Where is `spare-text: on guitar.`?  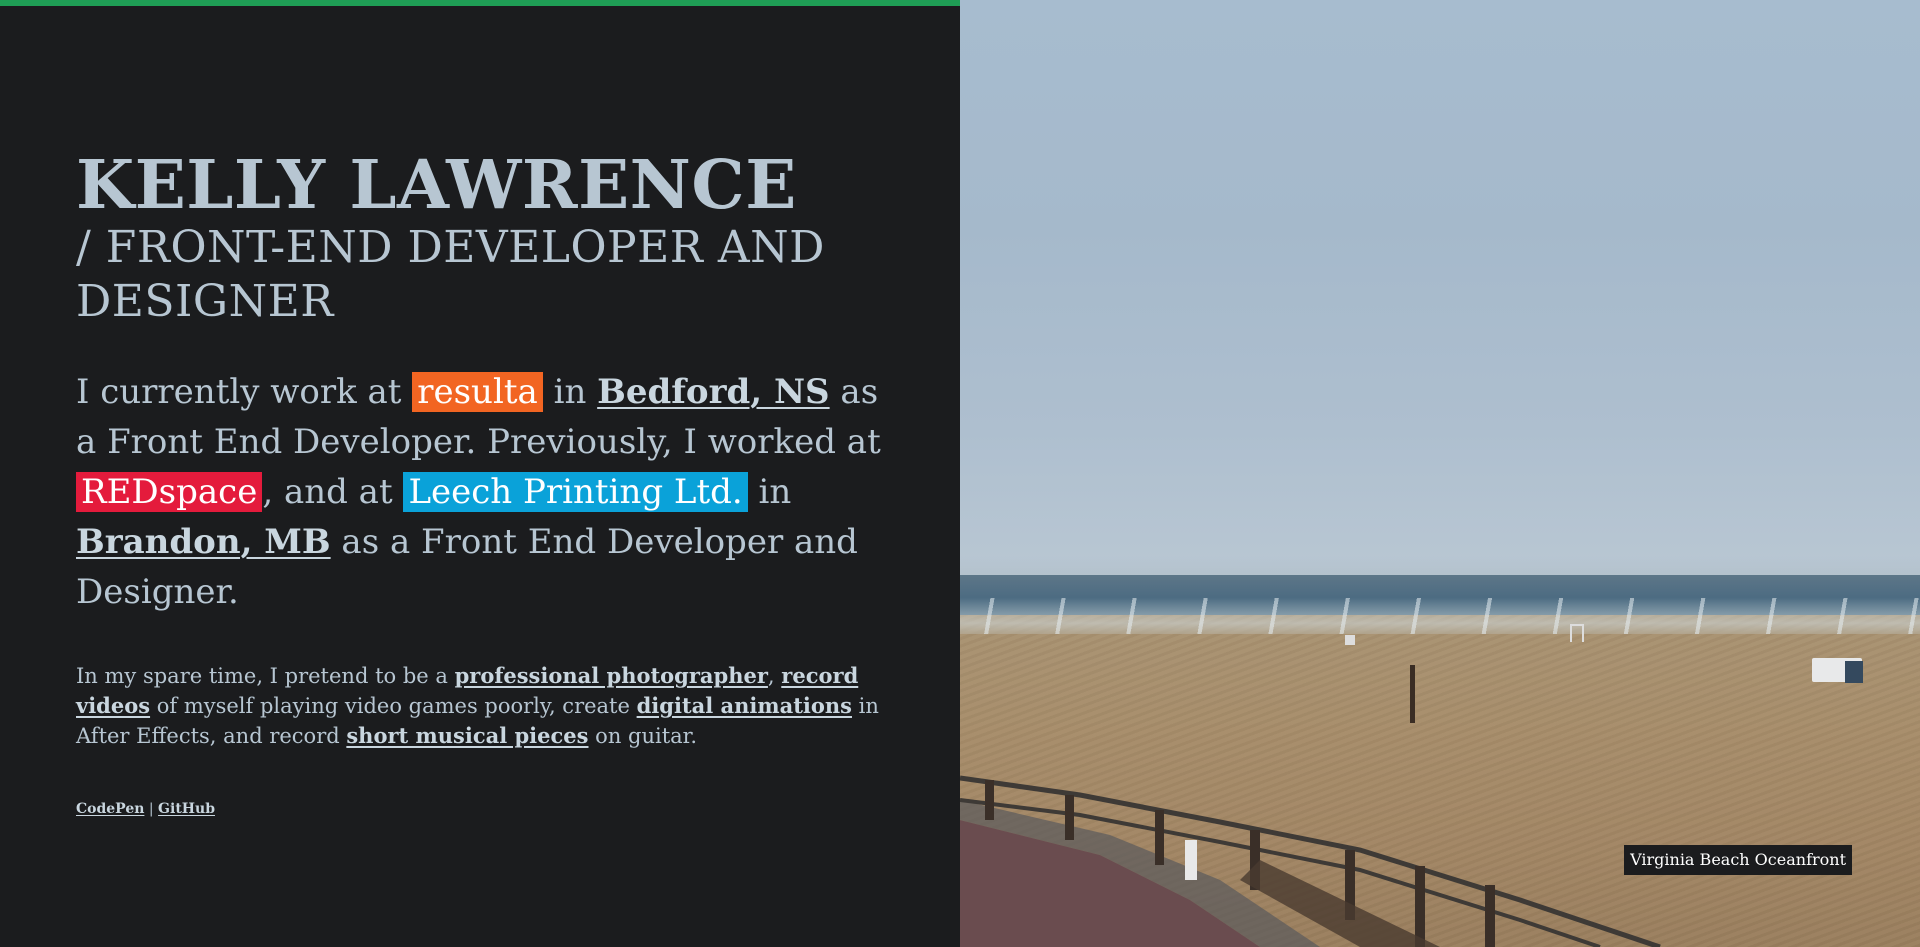 spare-text: on guitar. is located at coordinates (643, 736).